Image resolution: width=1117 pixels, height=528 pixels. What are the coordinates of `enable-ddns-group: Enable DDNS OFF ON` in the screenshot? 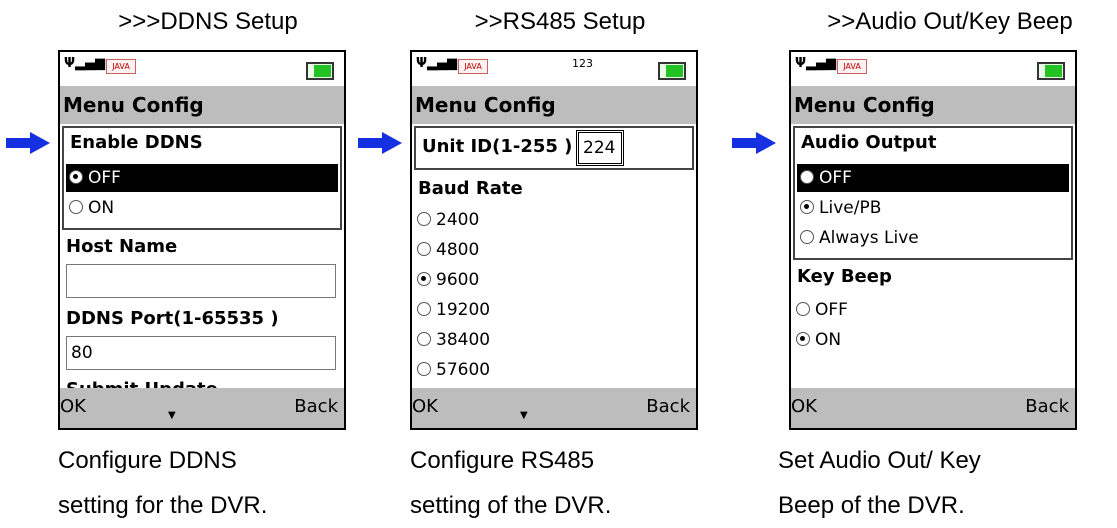 It's located at (202, 178).